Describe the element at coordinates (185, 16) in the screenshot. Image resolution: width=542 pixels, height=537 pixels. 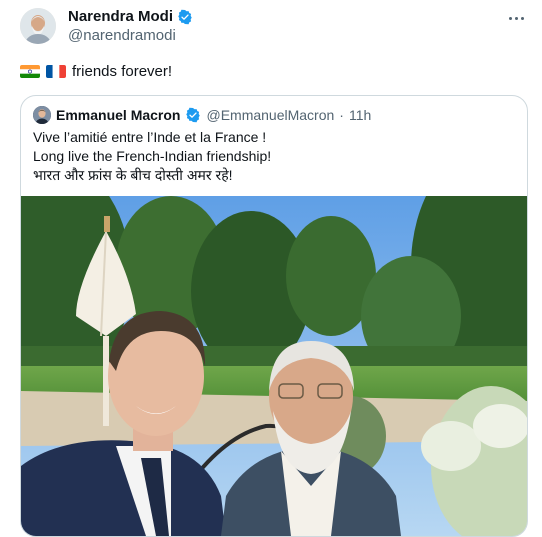
I see `verified-badge-icon` at that location.